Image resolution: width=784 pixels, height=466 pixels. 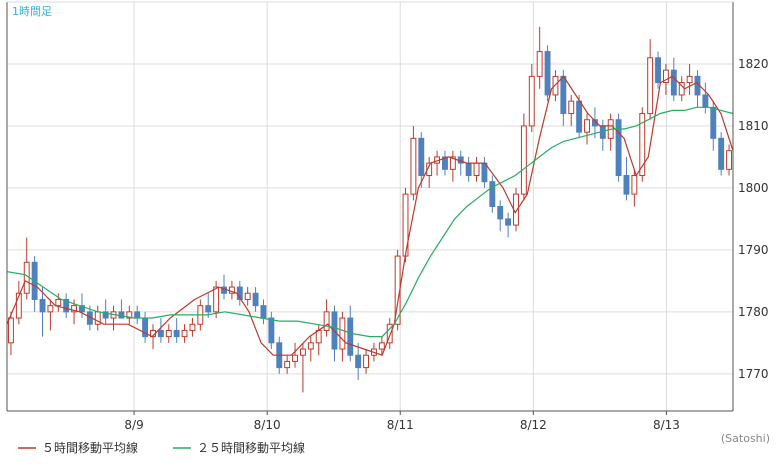 What do you see at coordinates (753, 64) in the screenshot?
I see `y-tick-label: 1820` at bounding box center [753, 64].